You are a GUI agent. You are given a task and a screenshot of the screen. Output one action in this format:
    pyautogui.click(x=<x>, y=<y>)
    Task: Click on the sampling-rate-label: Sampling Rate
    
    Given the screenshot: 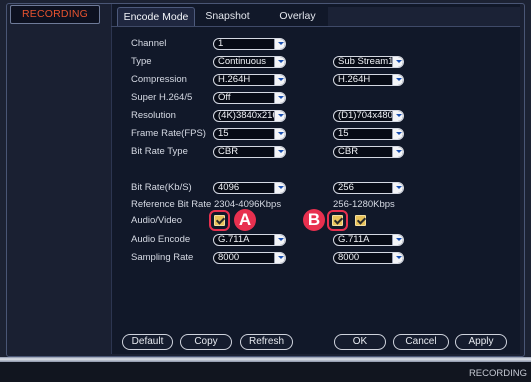 What is the action you would take?
    pyautogui.click(x=162, y=257)
    